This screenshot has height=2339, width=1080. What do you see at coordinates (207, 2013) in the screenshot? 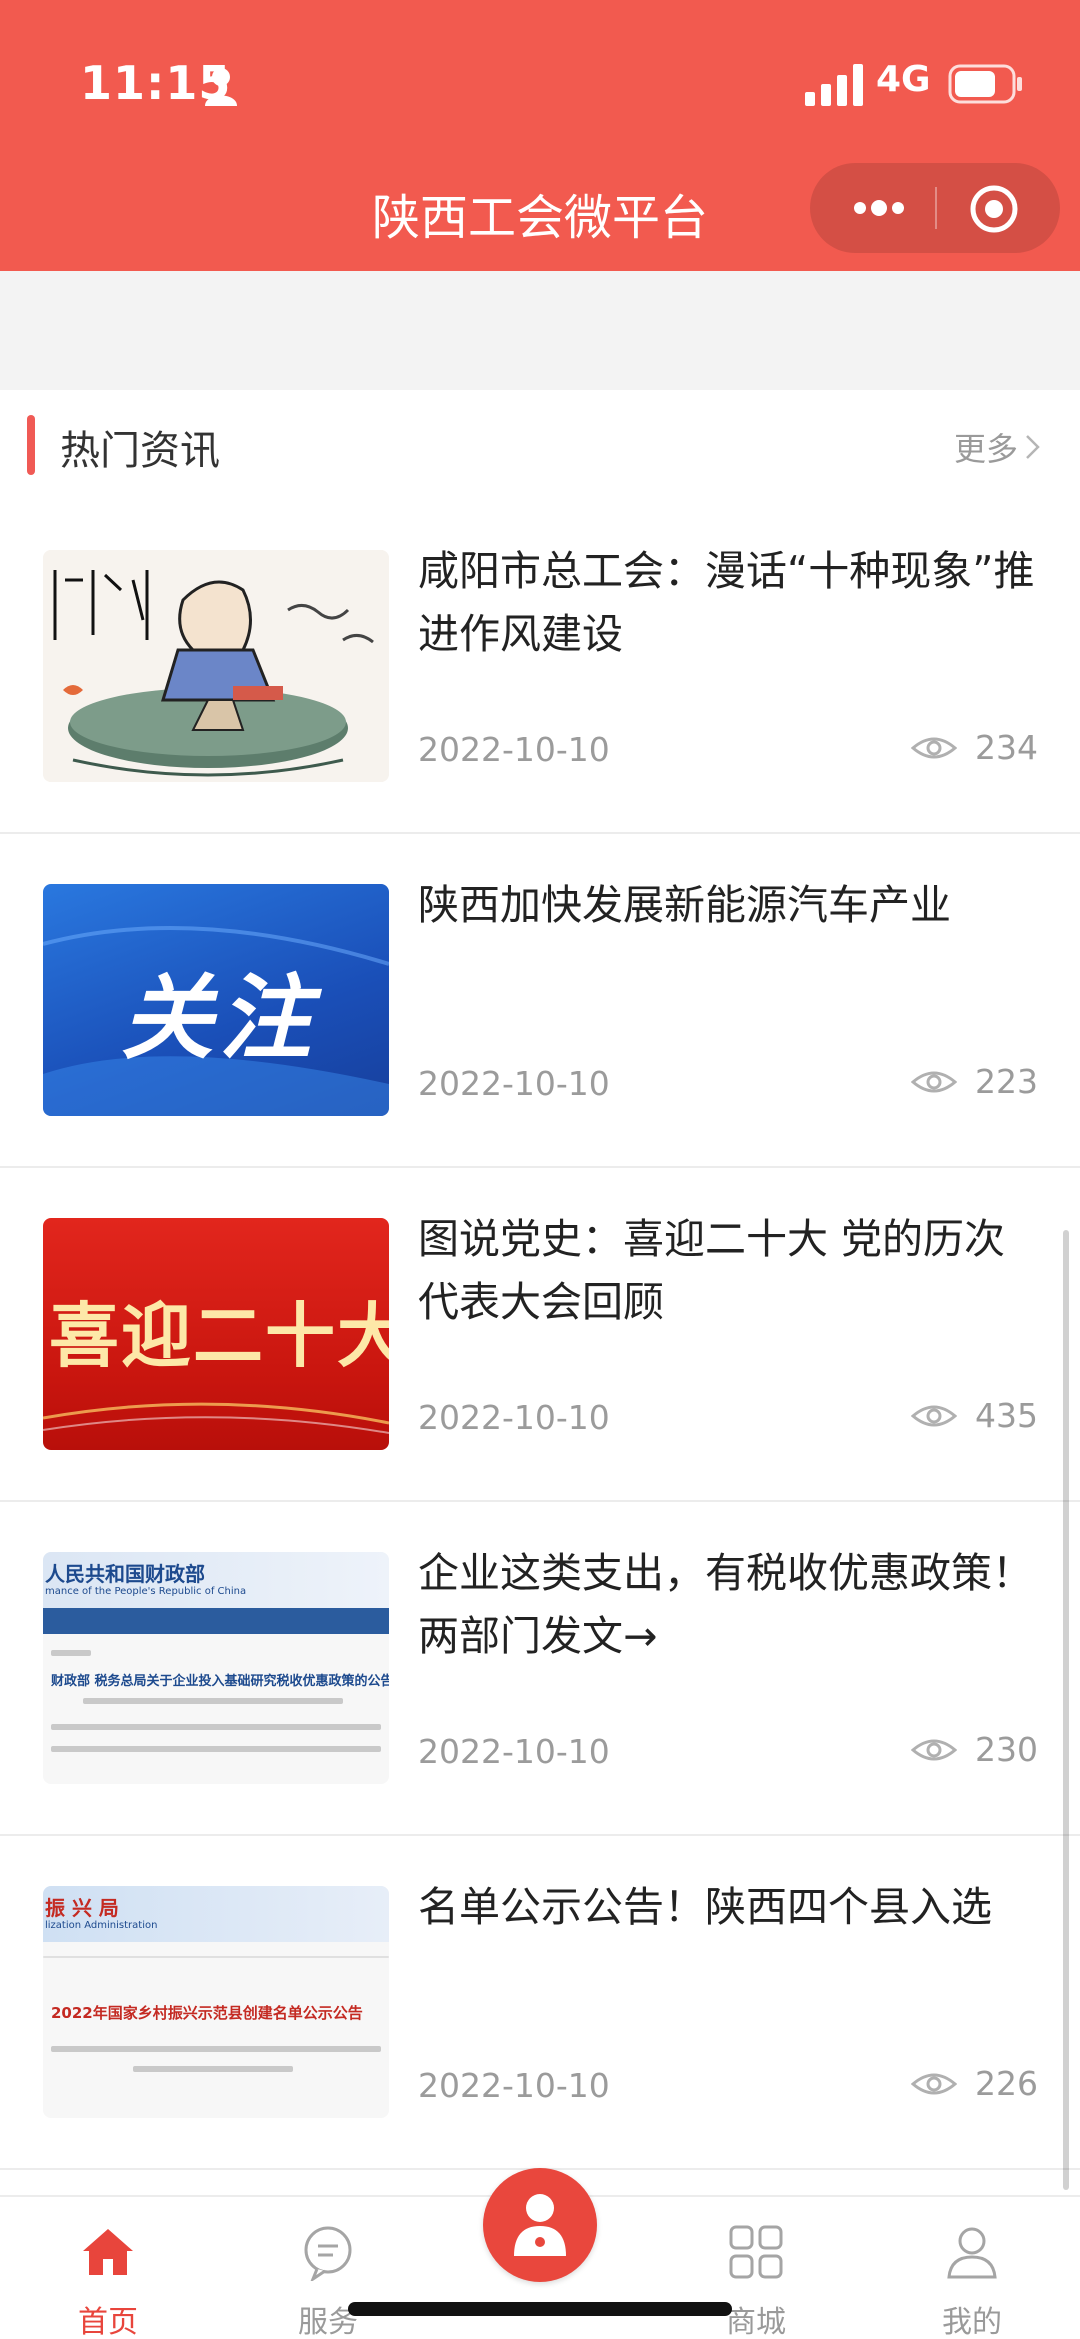
I see `thumbnail-headline: 2022年国家乡村振兴示范县创建名单公示公告` at bounding box center [207, 2013].